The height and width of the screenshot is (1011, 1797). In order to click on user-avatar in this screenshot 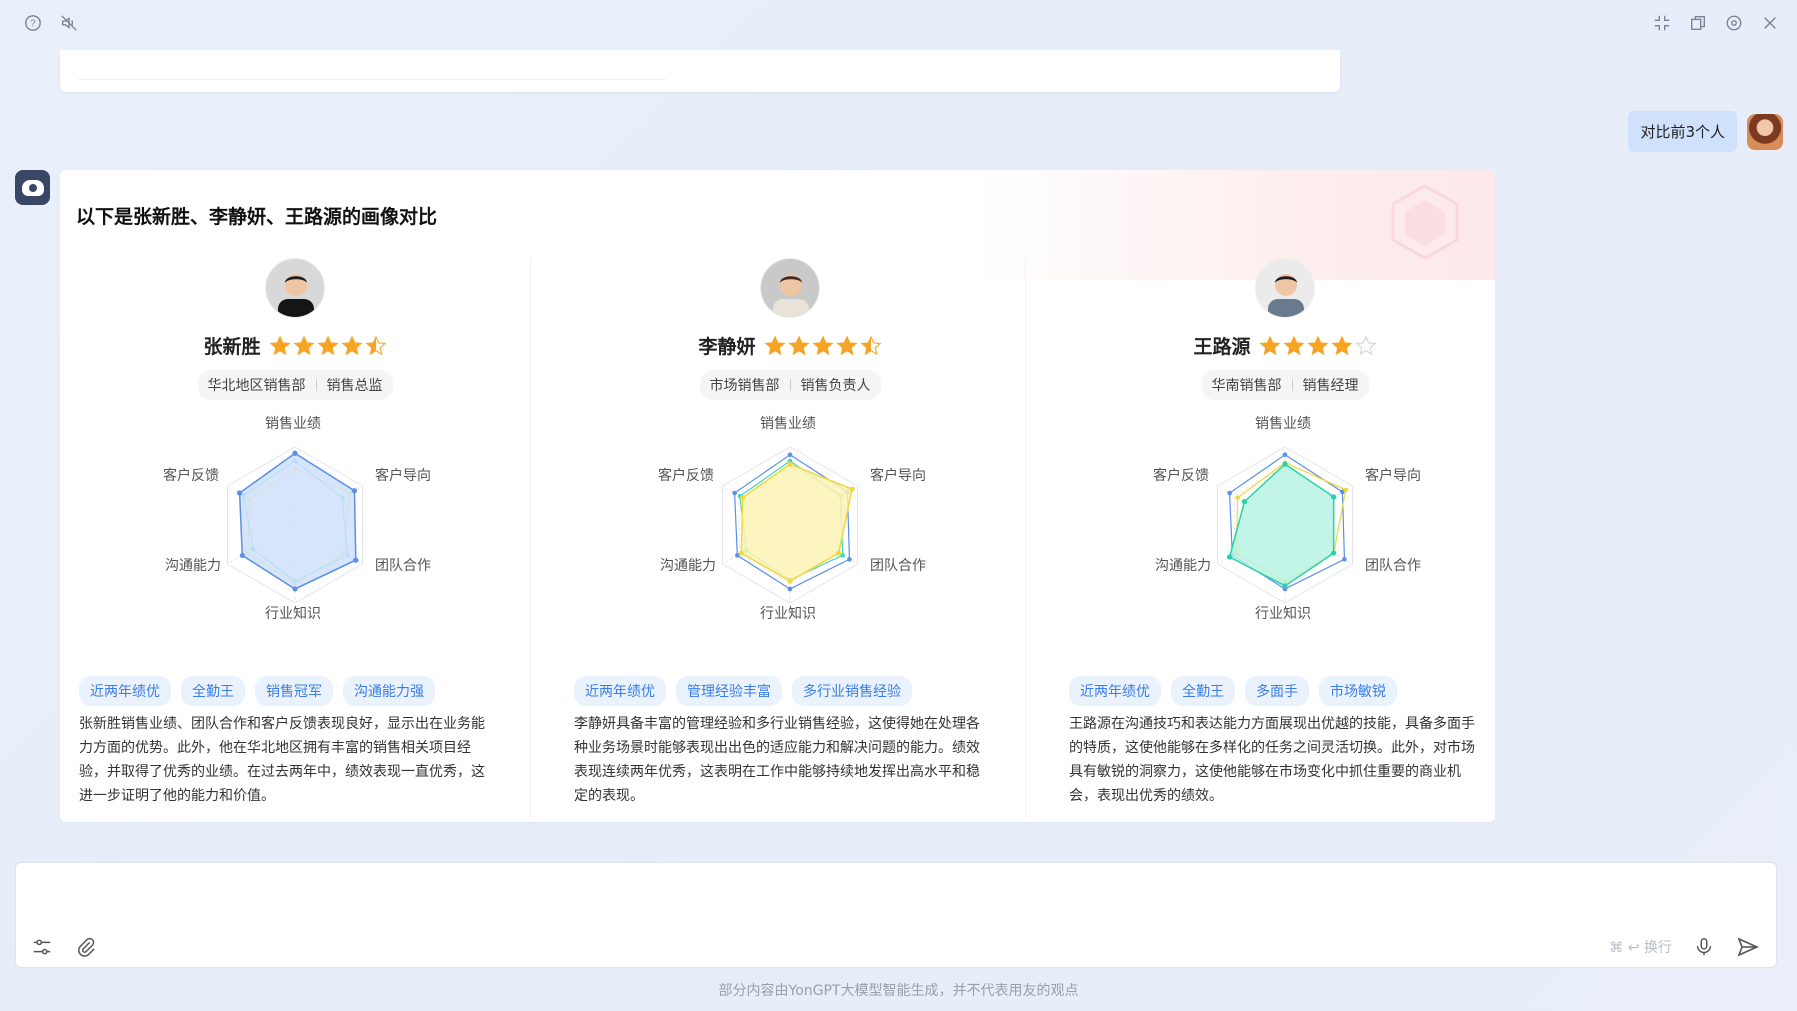, I will do `click(1765, 131)`.